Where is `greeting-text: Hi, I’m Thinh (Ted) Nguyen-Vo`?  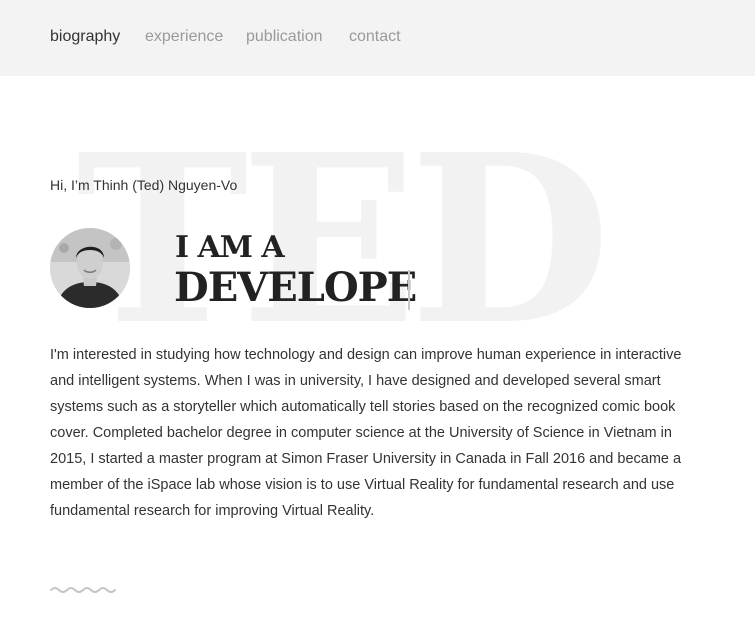 greeting-text: Hi, I’m Thinh (Ted) Nguyen-Vo is located at coordinates (144, 185).